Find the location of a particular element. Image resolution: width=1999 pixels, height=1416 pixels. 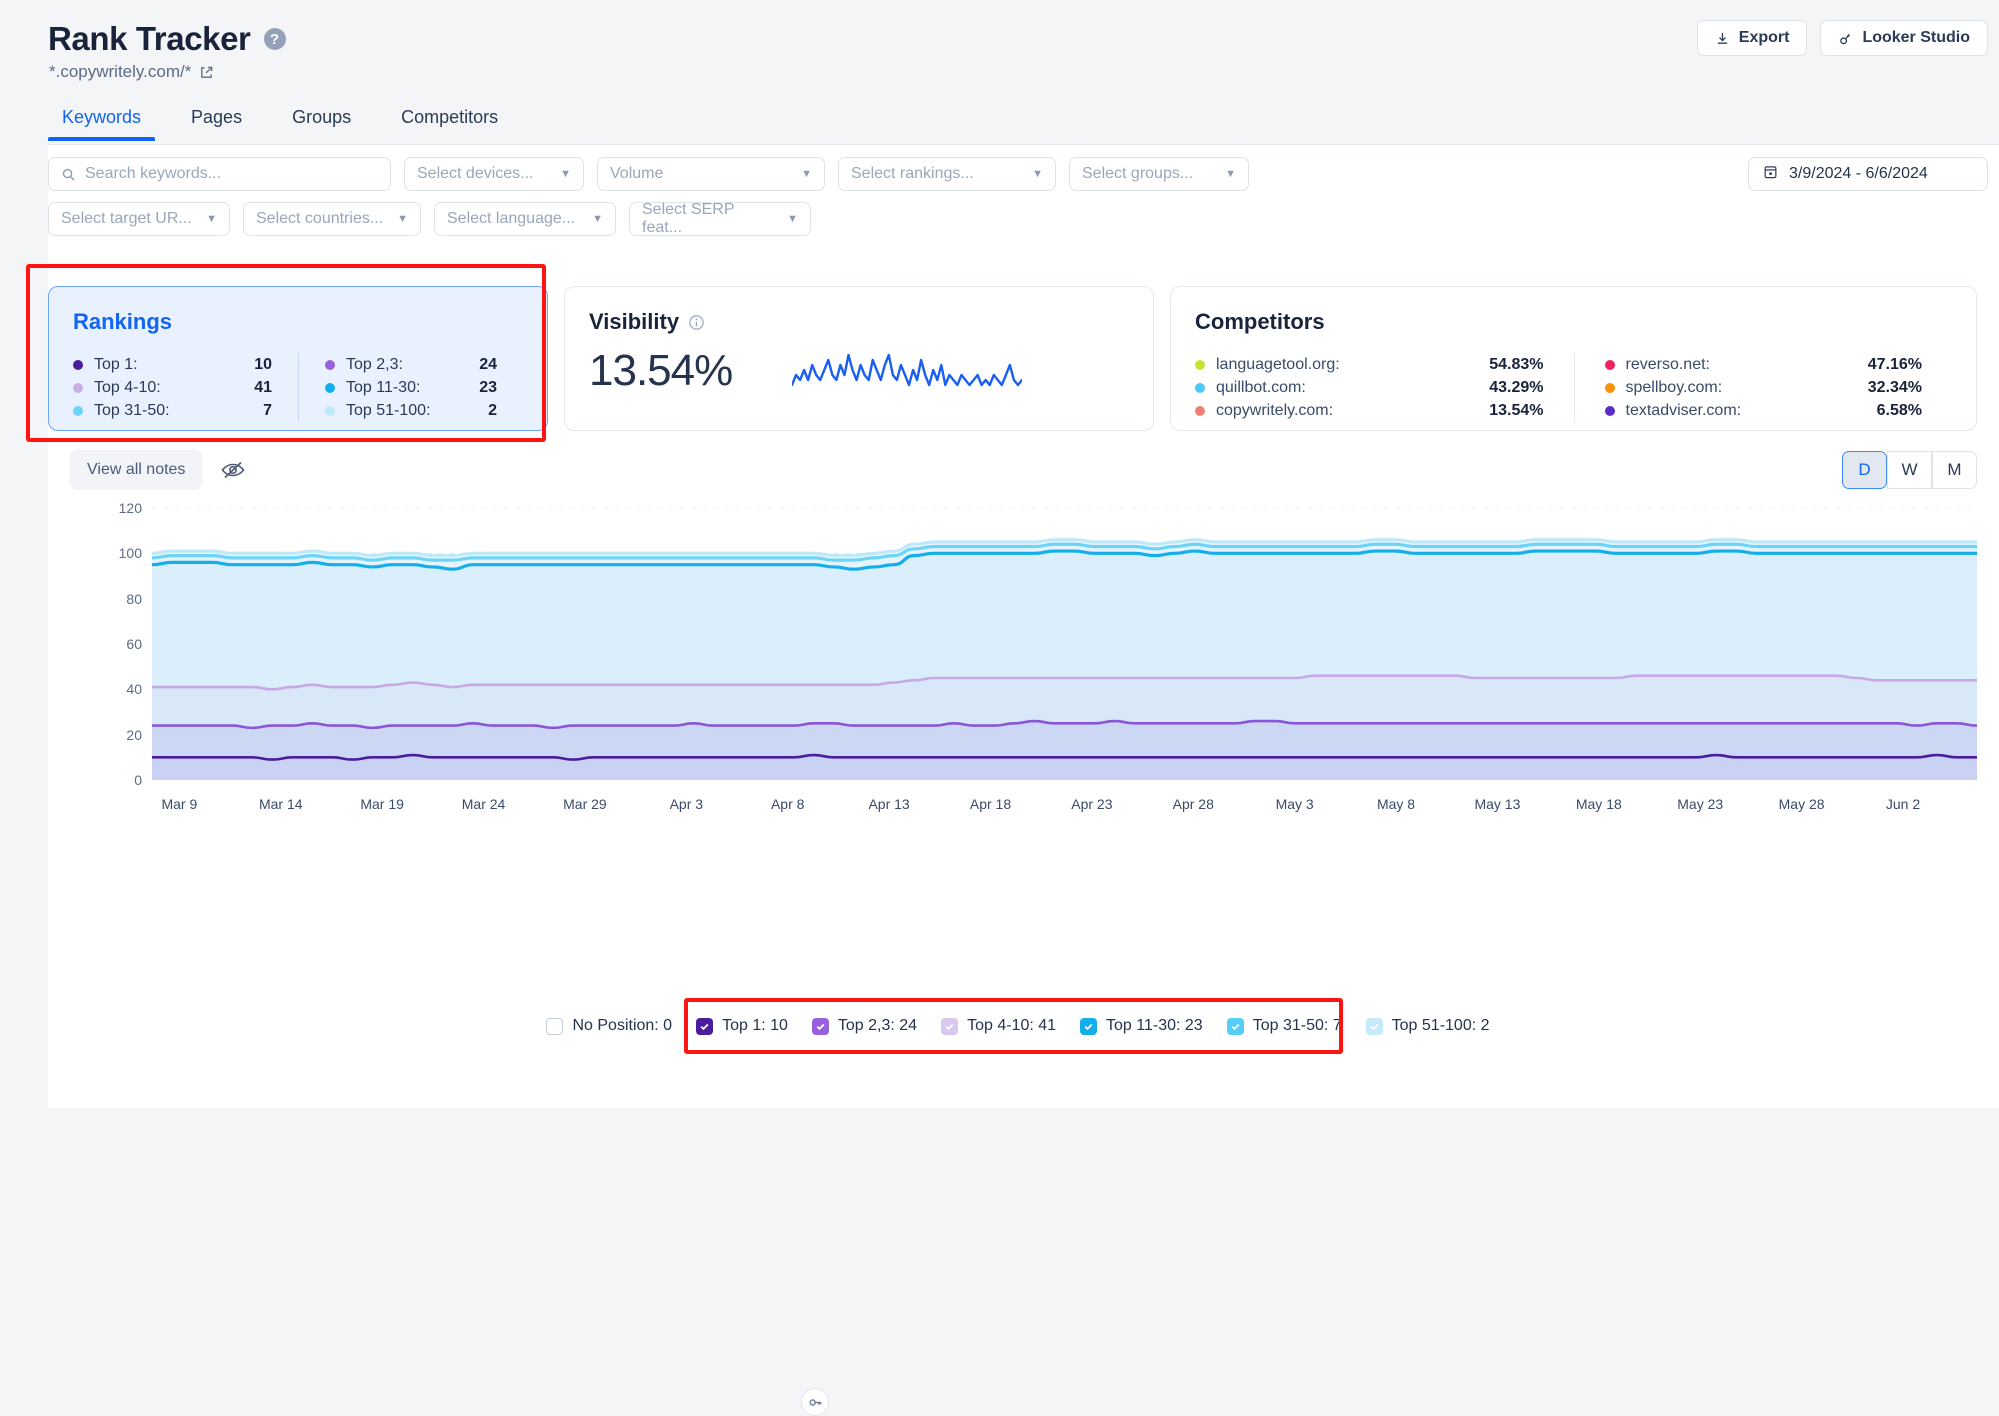

visibility-value-row: 13.54% is located at coordinates (859, 370).